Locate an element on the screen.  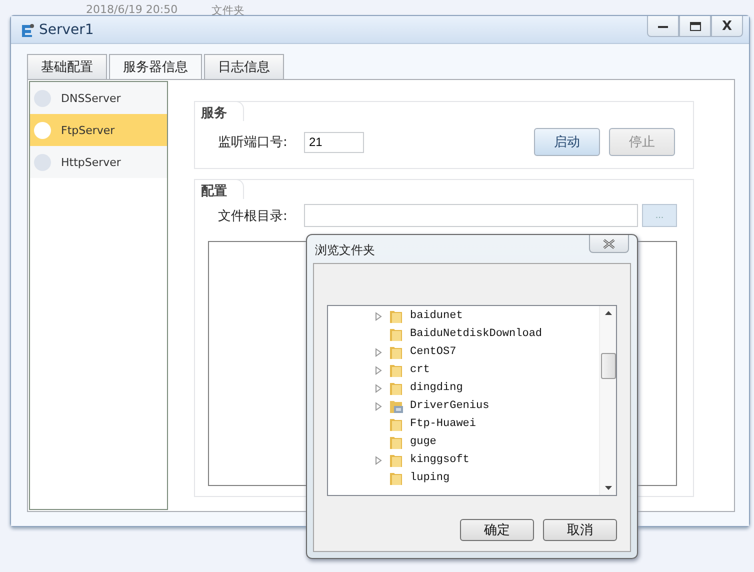
folder-name: guge is located at coordinates (423, 442).